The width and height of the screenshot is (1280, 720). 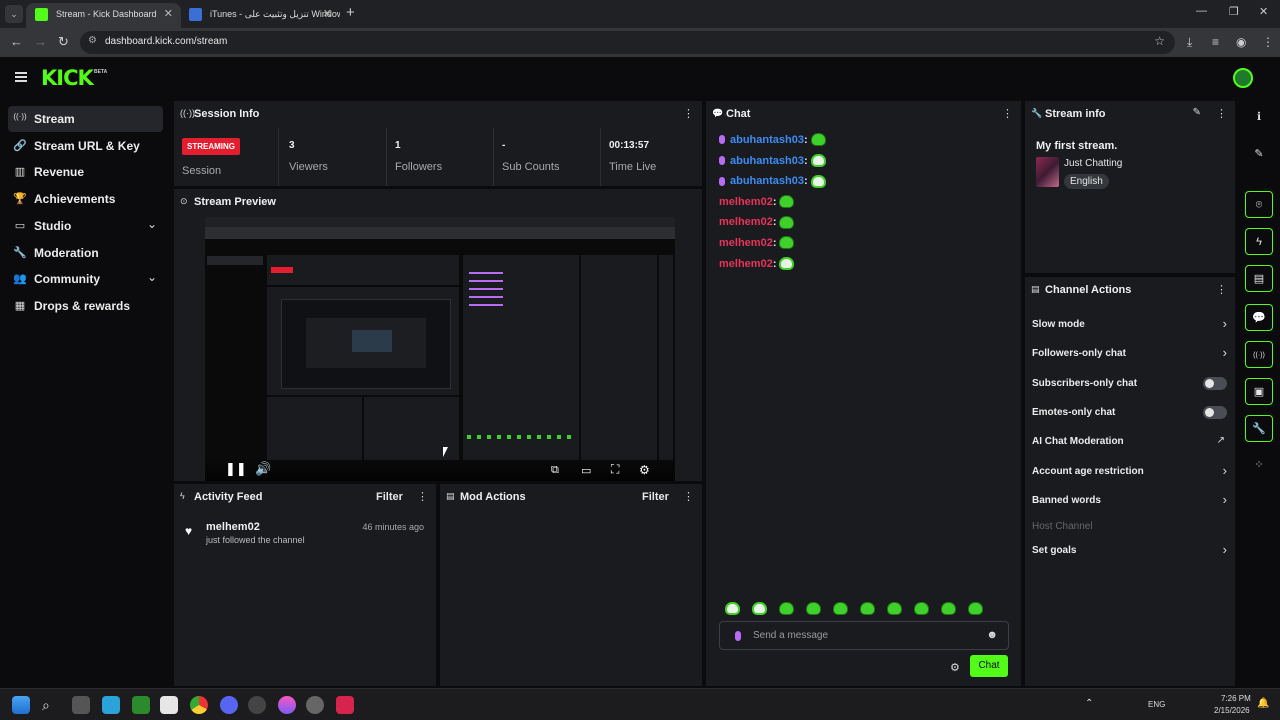 I want to click on document-icon: ▤, so click(x=1259, y=278).